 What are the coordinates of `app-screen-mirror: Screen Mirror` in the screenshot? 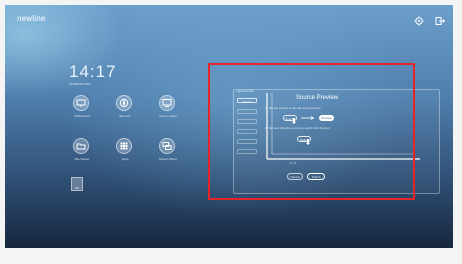 It's located at (168, 155).